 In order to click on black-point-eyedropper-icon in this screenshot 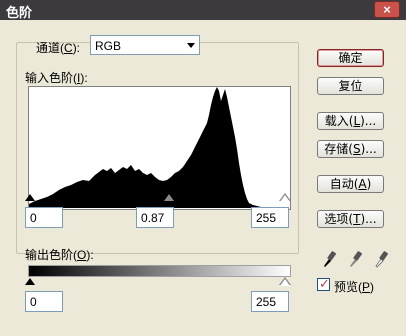, I will do `click(328, 258)`.